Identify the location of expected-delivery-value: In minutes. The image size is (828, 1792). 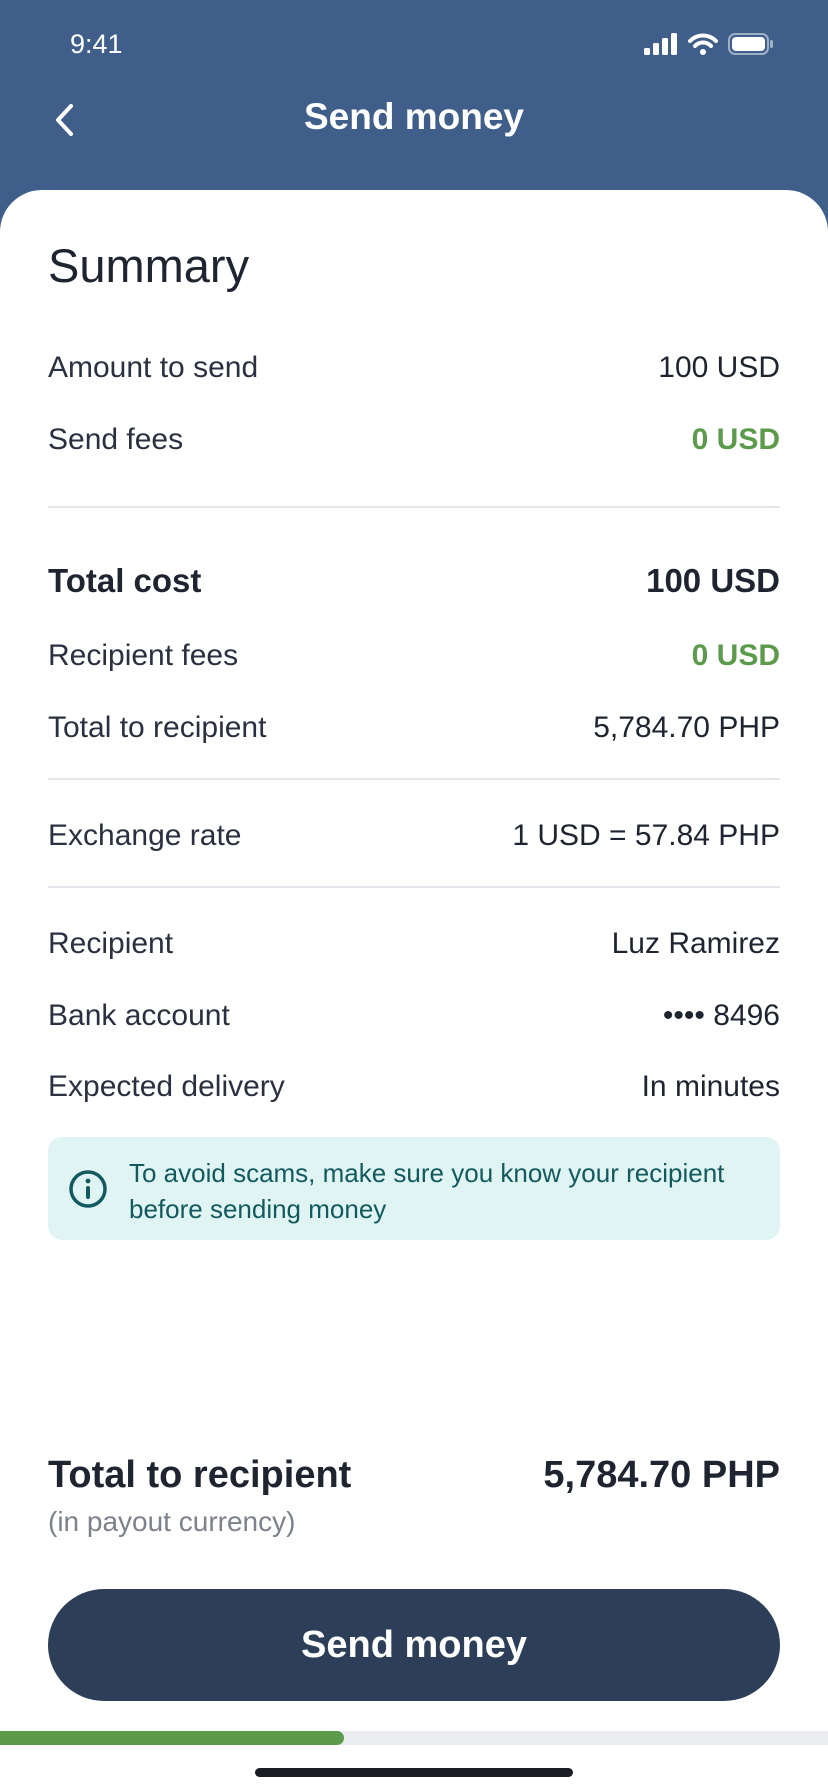
(710, 1086).